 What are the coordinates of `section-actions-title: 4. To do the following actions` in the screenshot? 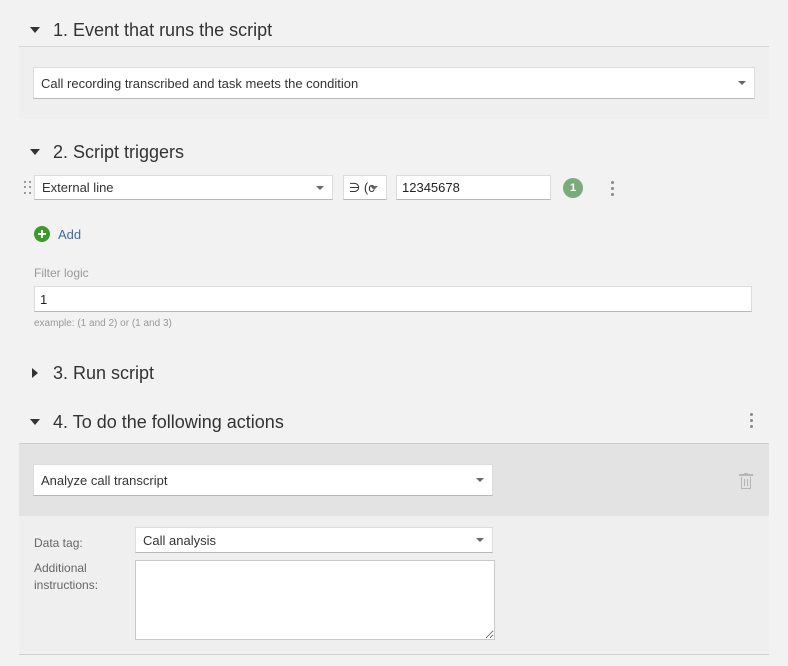 It's located at (168, 421).